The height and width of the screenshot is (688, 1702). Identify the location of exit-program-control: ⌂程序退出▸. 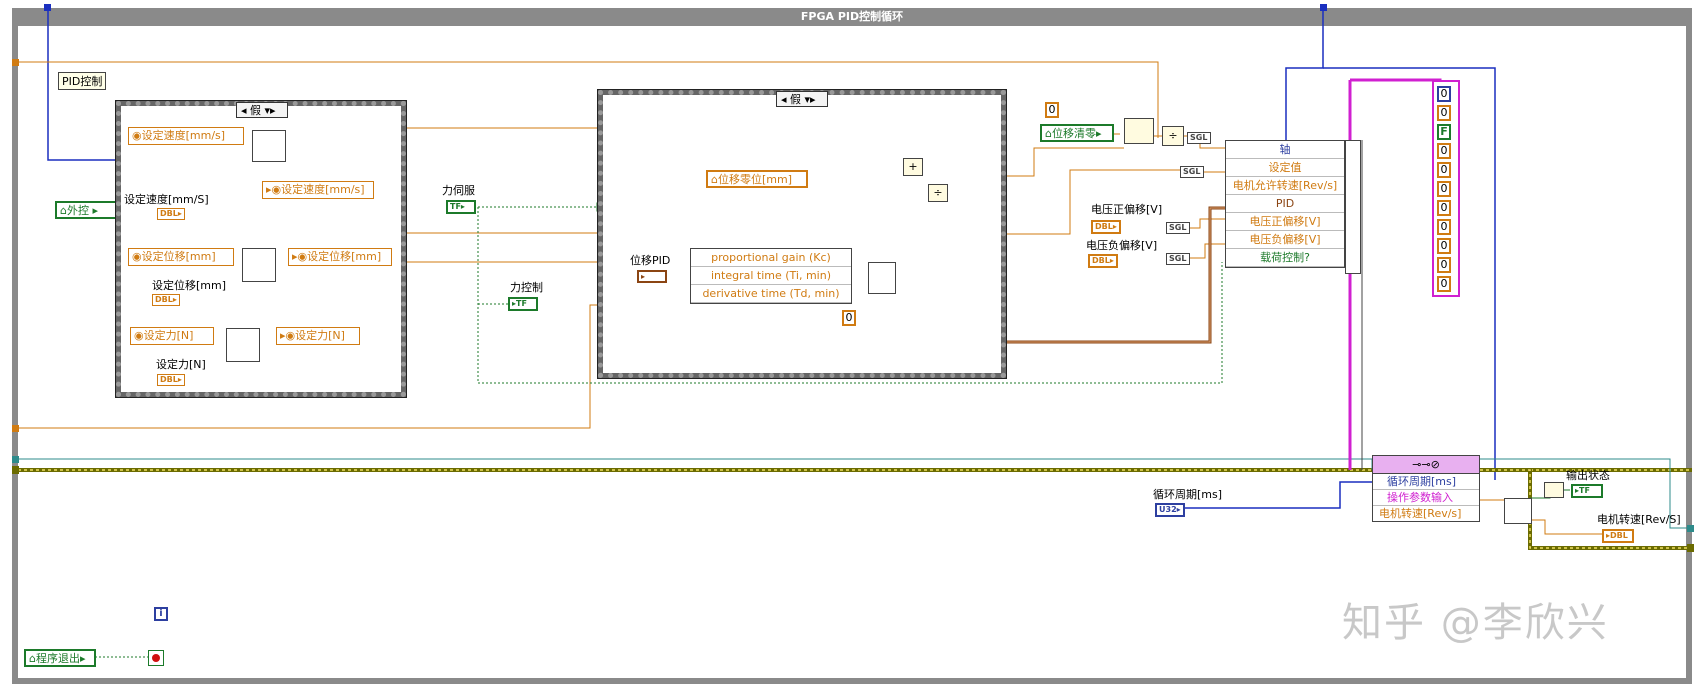
(60, 658).